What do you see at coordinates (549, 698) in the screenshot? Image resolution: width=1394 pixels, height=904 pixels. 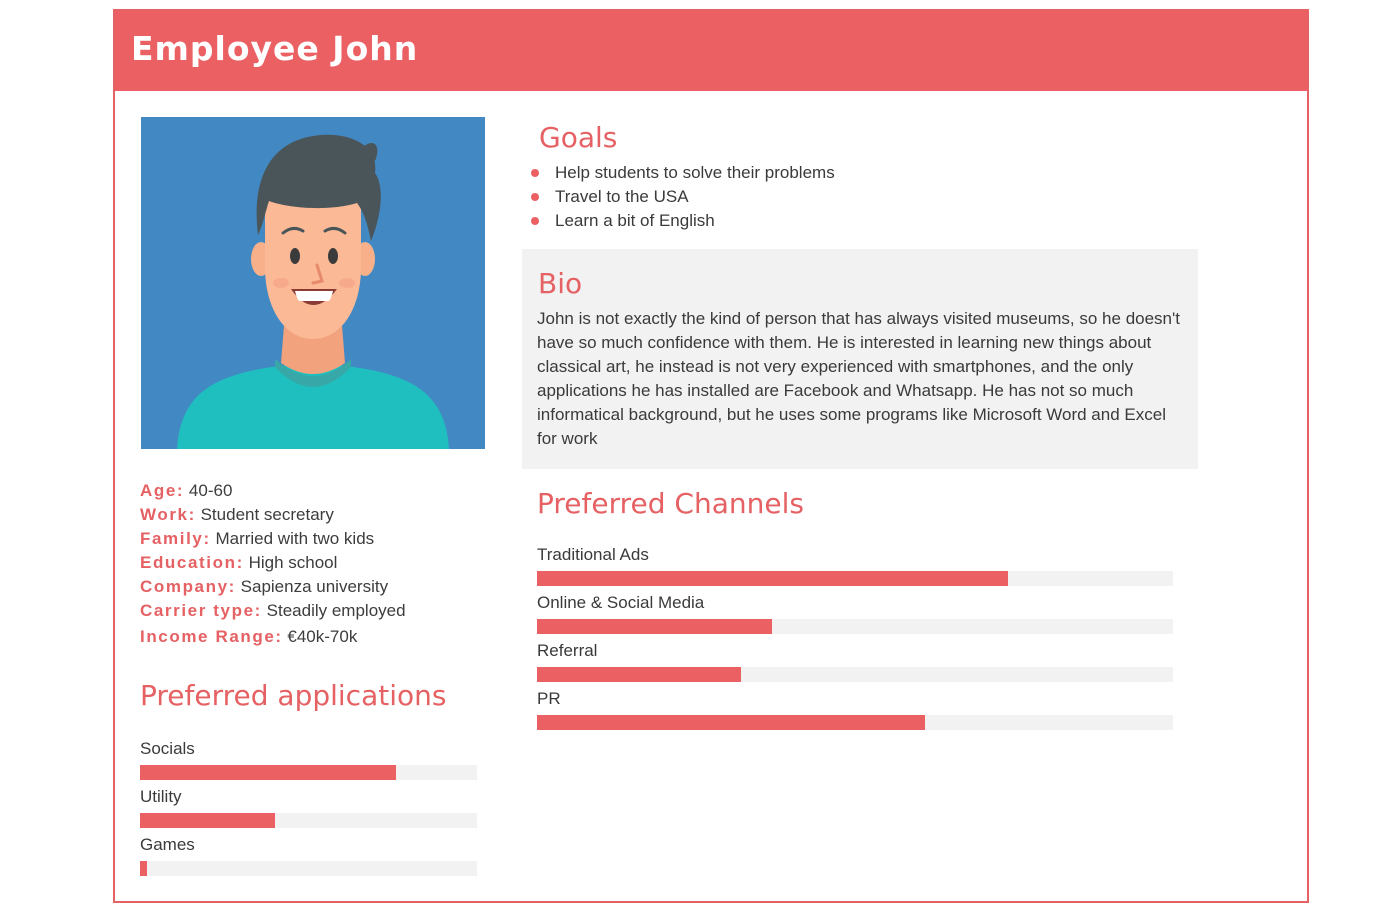 I see `channel-bar-label: PR` at bounding box center [549, 698].